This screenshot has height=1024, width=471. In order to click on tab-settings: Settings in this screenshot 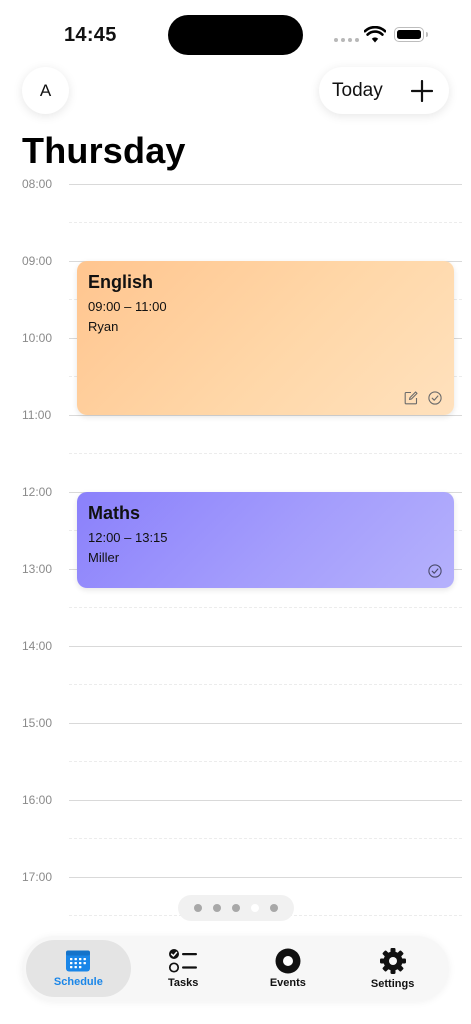, I will do `click(392, 968)`.